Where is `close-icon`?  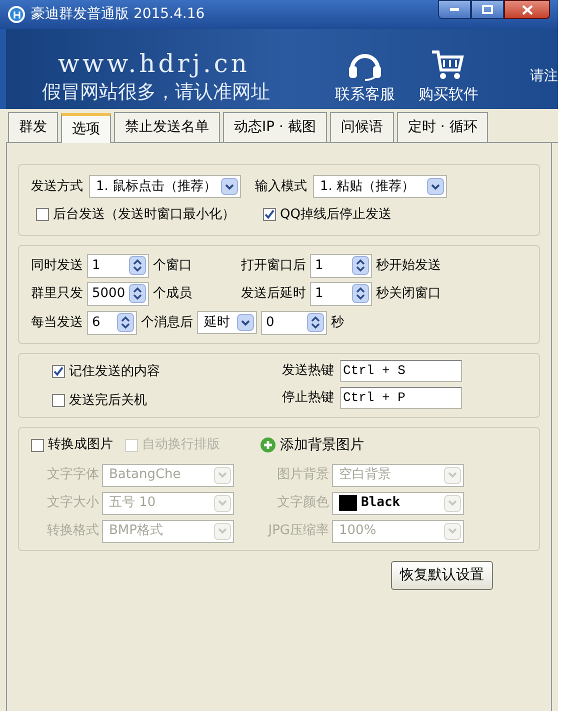 close-icon is located at coordinates (527, 9).